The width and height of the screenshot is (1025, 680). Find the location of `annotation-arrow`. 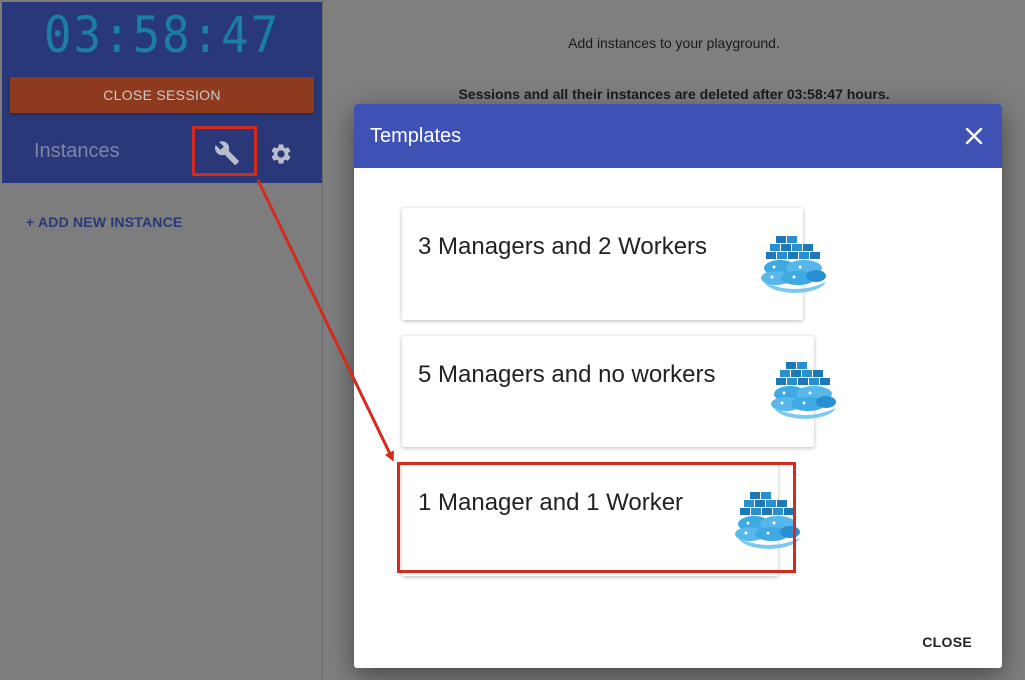

annotation-arrow is located at coordinates (325, 320).